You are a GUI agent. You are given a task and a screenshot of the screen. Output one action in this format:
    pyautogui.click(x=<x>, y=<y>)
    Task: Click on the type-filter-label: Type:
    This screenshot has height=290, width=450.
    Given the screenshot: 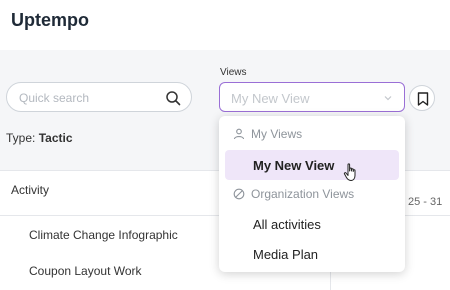 What is the action you would take?
    pyautogui.click(x=21, y=138)
    